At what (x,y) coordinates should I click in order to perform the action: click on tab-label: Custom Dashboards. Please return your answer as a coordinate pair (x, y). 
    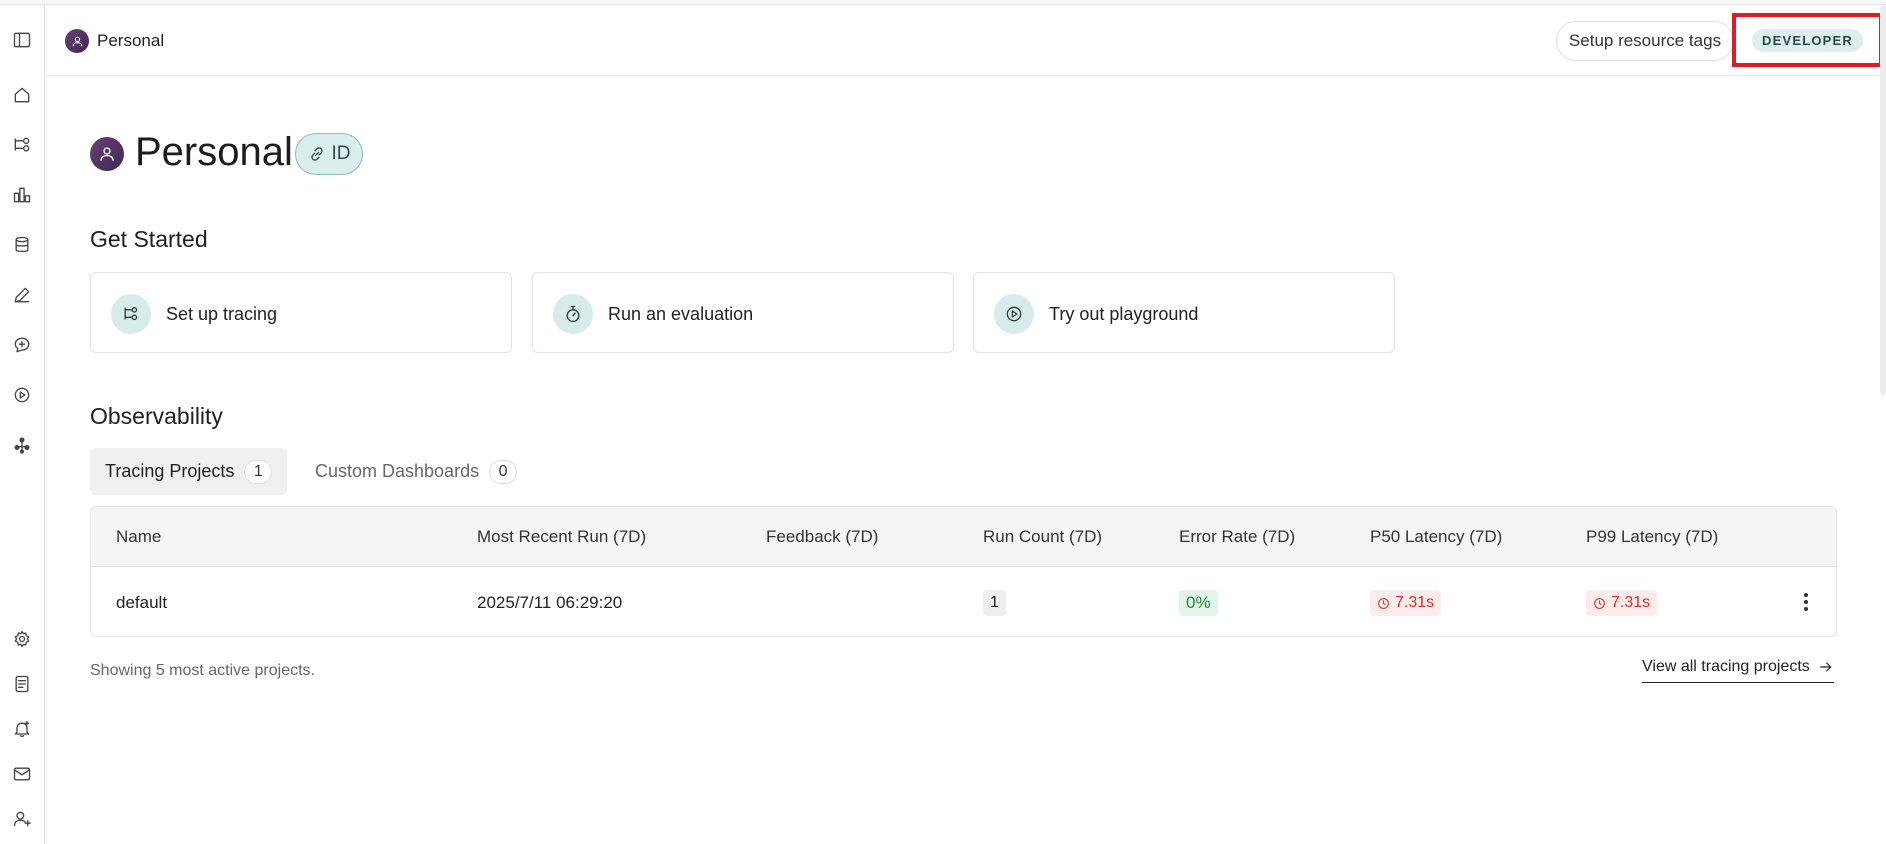
    Looking at the image, I should click on (397, 471).